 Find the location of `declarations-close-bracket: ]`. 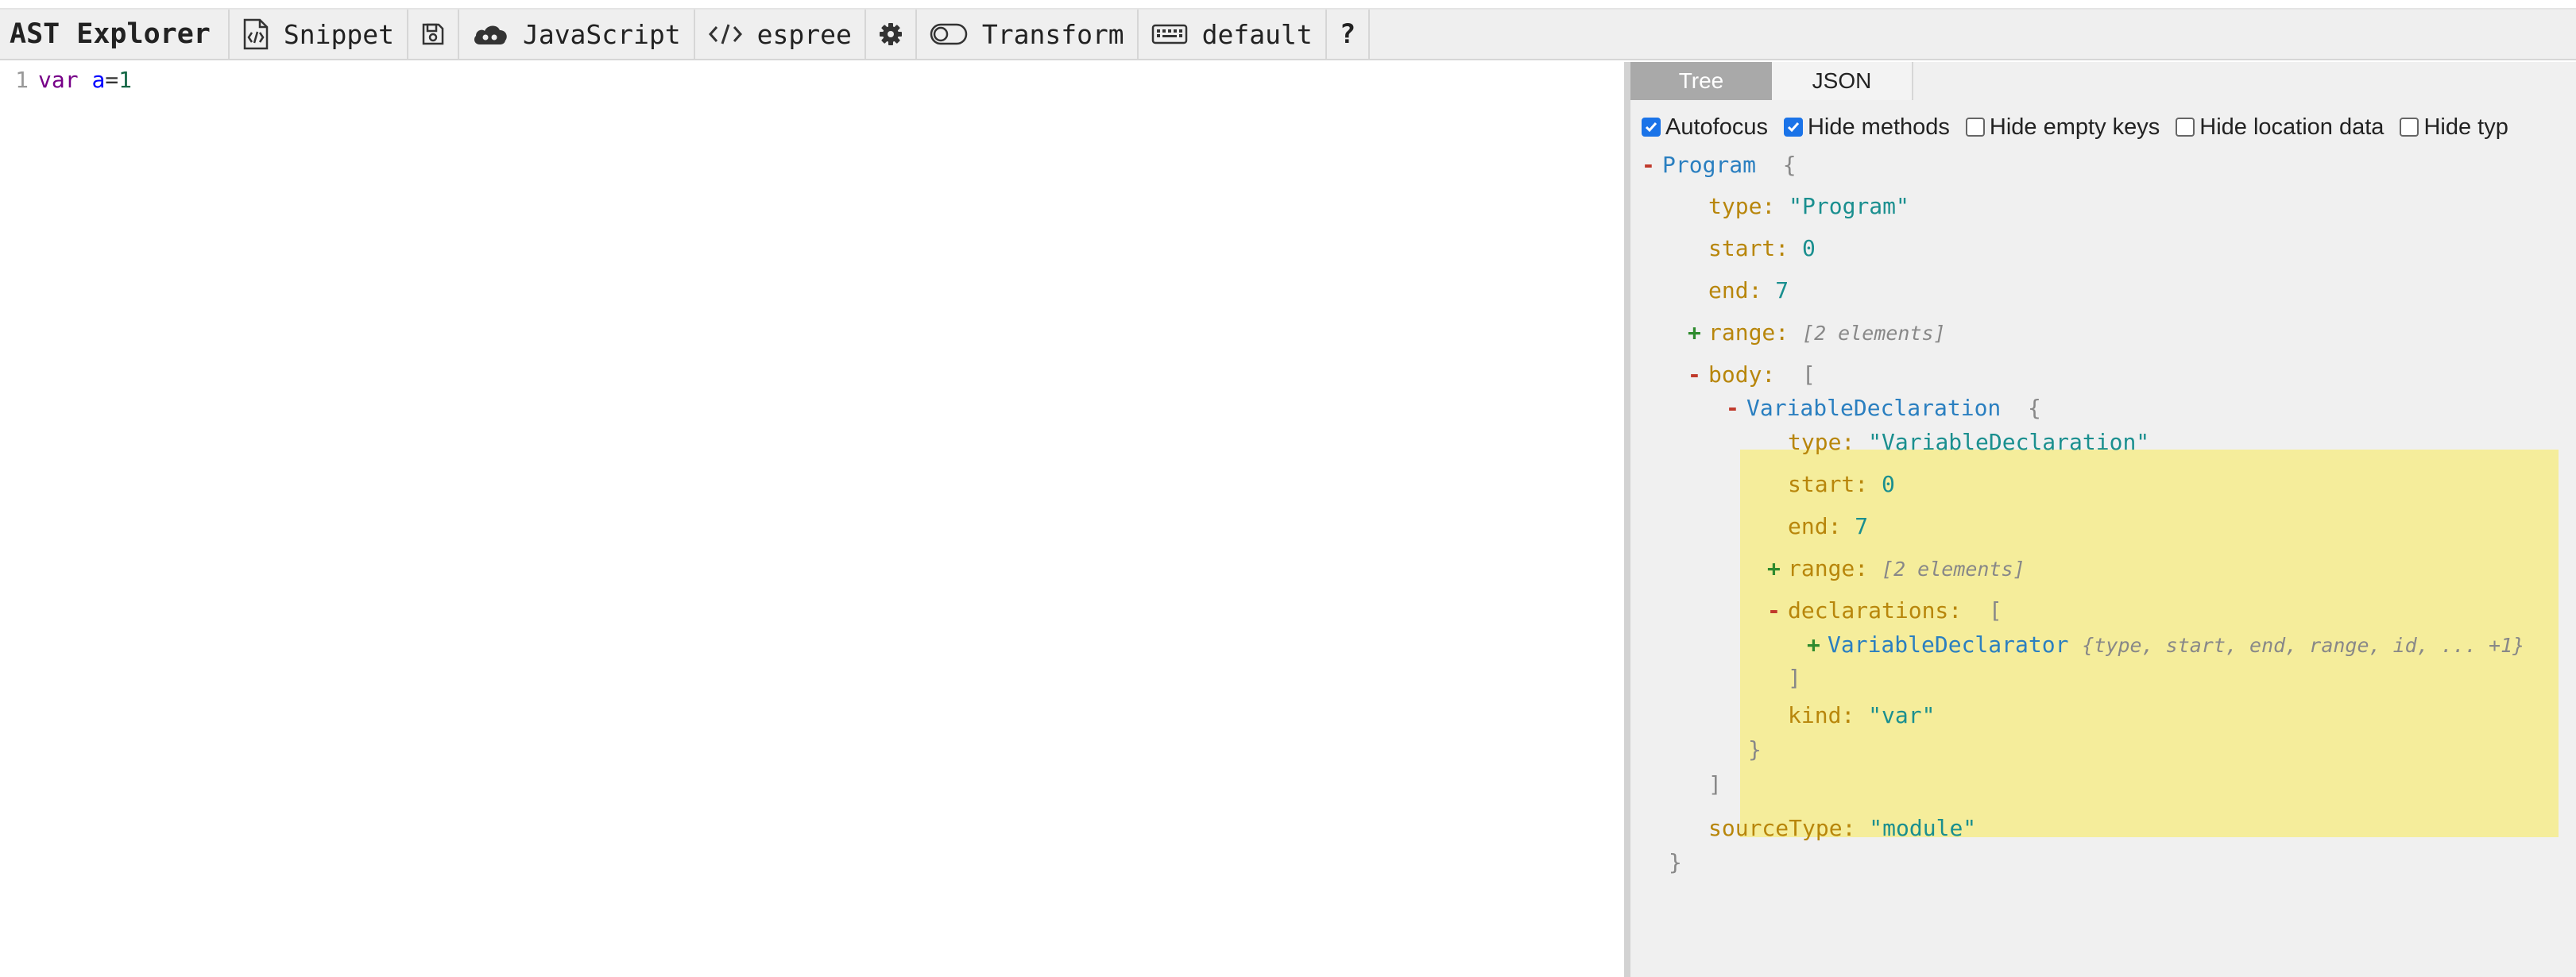

declarations-close-bracket: ] is located at coordinates (1795, 678).